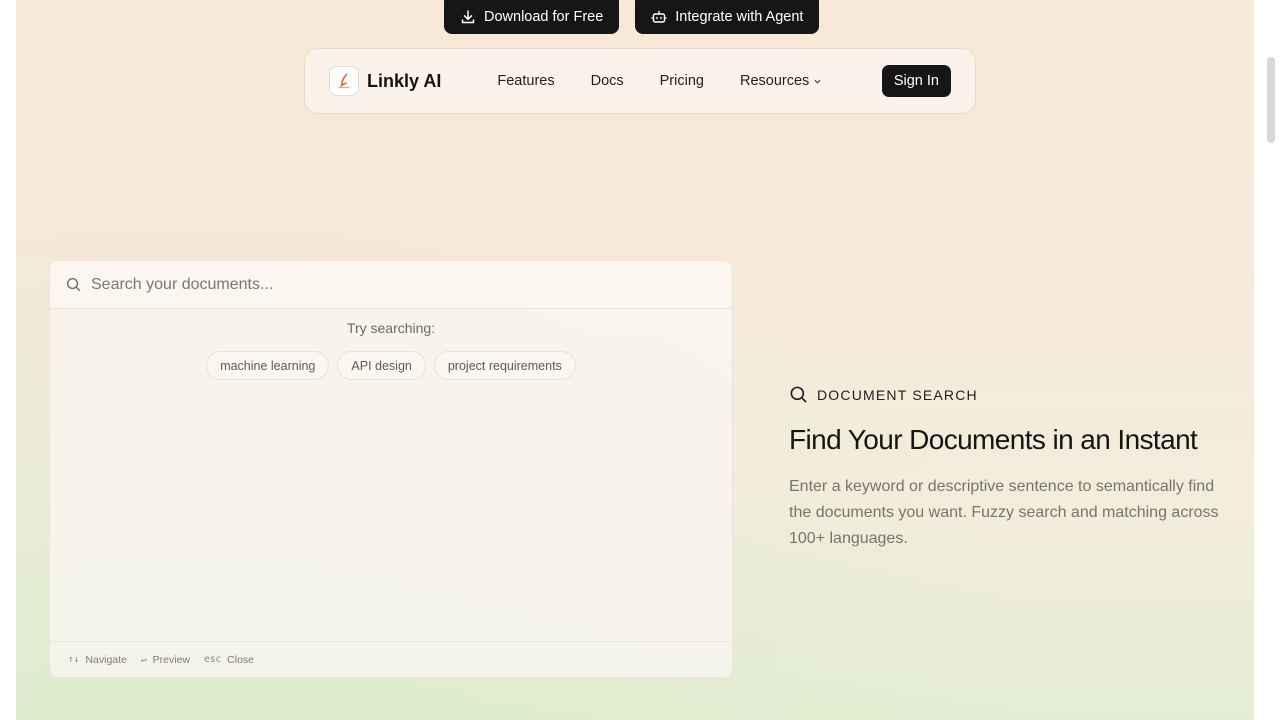 The width and height of the screenshot is (1280, 720). Describe the element at coordinates (897, 394) in the screenshot. I see `feature-eyebrow-label: DOCUMENT SEARCH` at that location.